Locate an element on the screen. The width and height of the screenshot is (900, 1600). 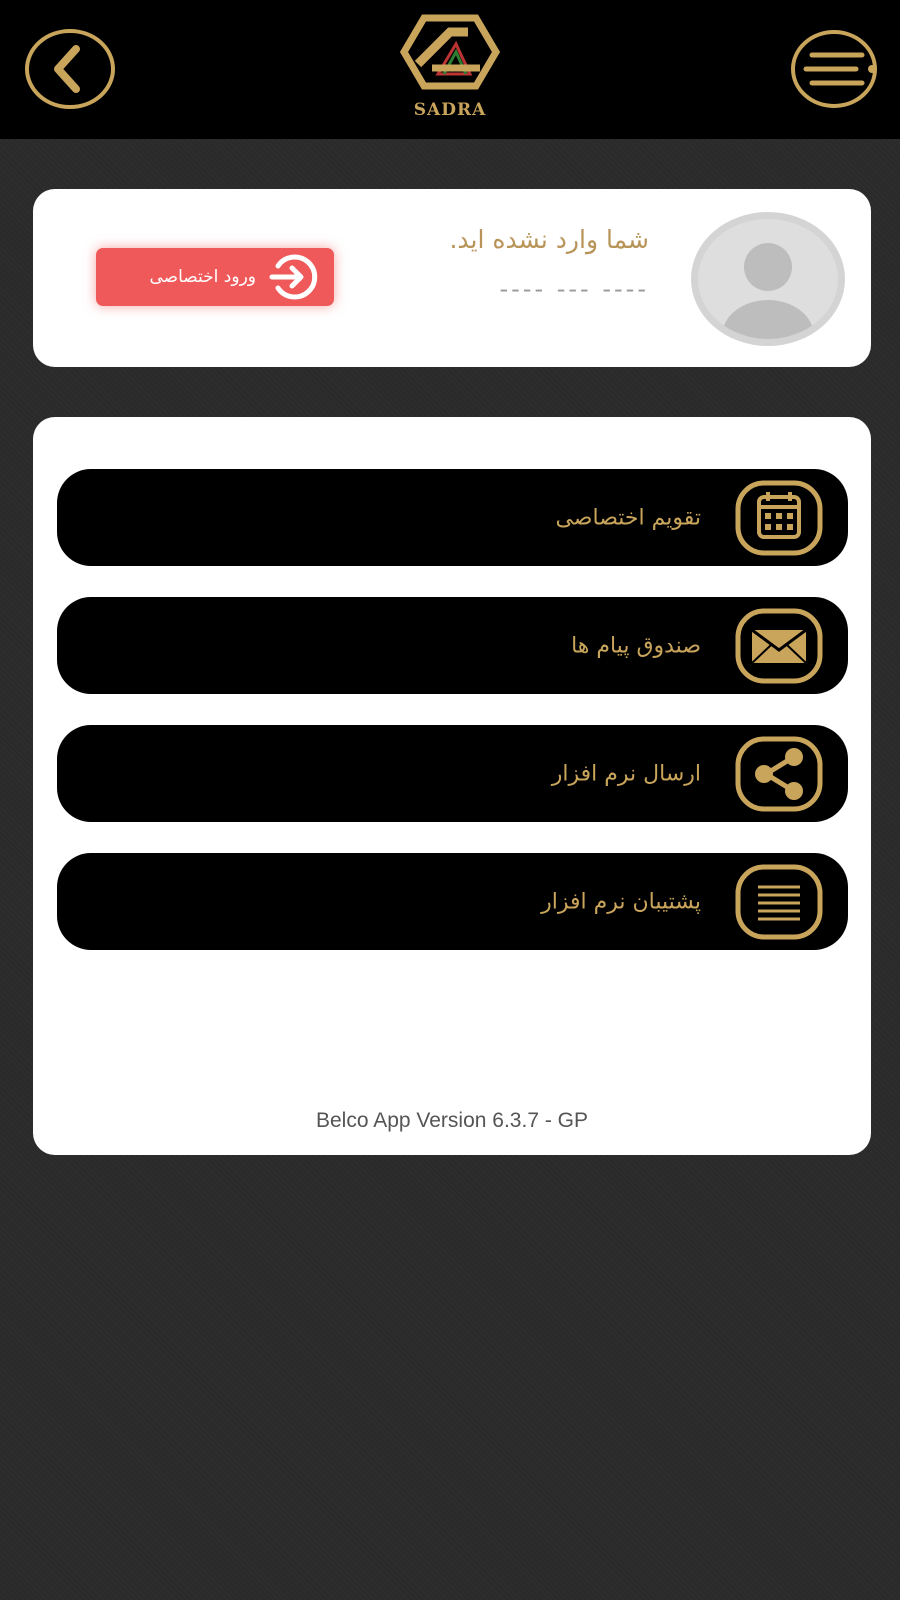
logo-text: SADRA is located at coordinates (450, 110).